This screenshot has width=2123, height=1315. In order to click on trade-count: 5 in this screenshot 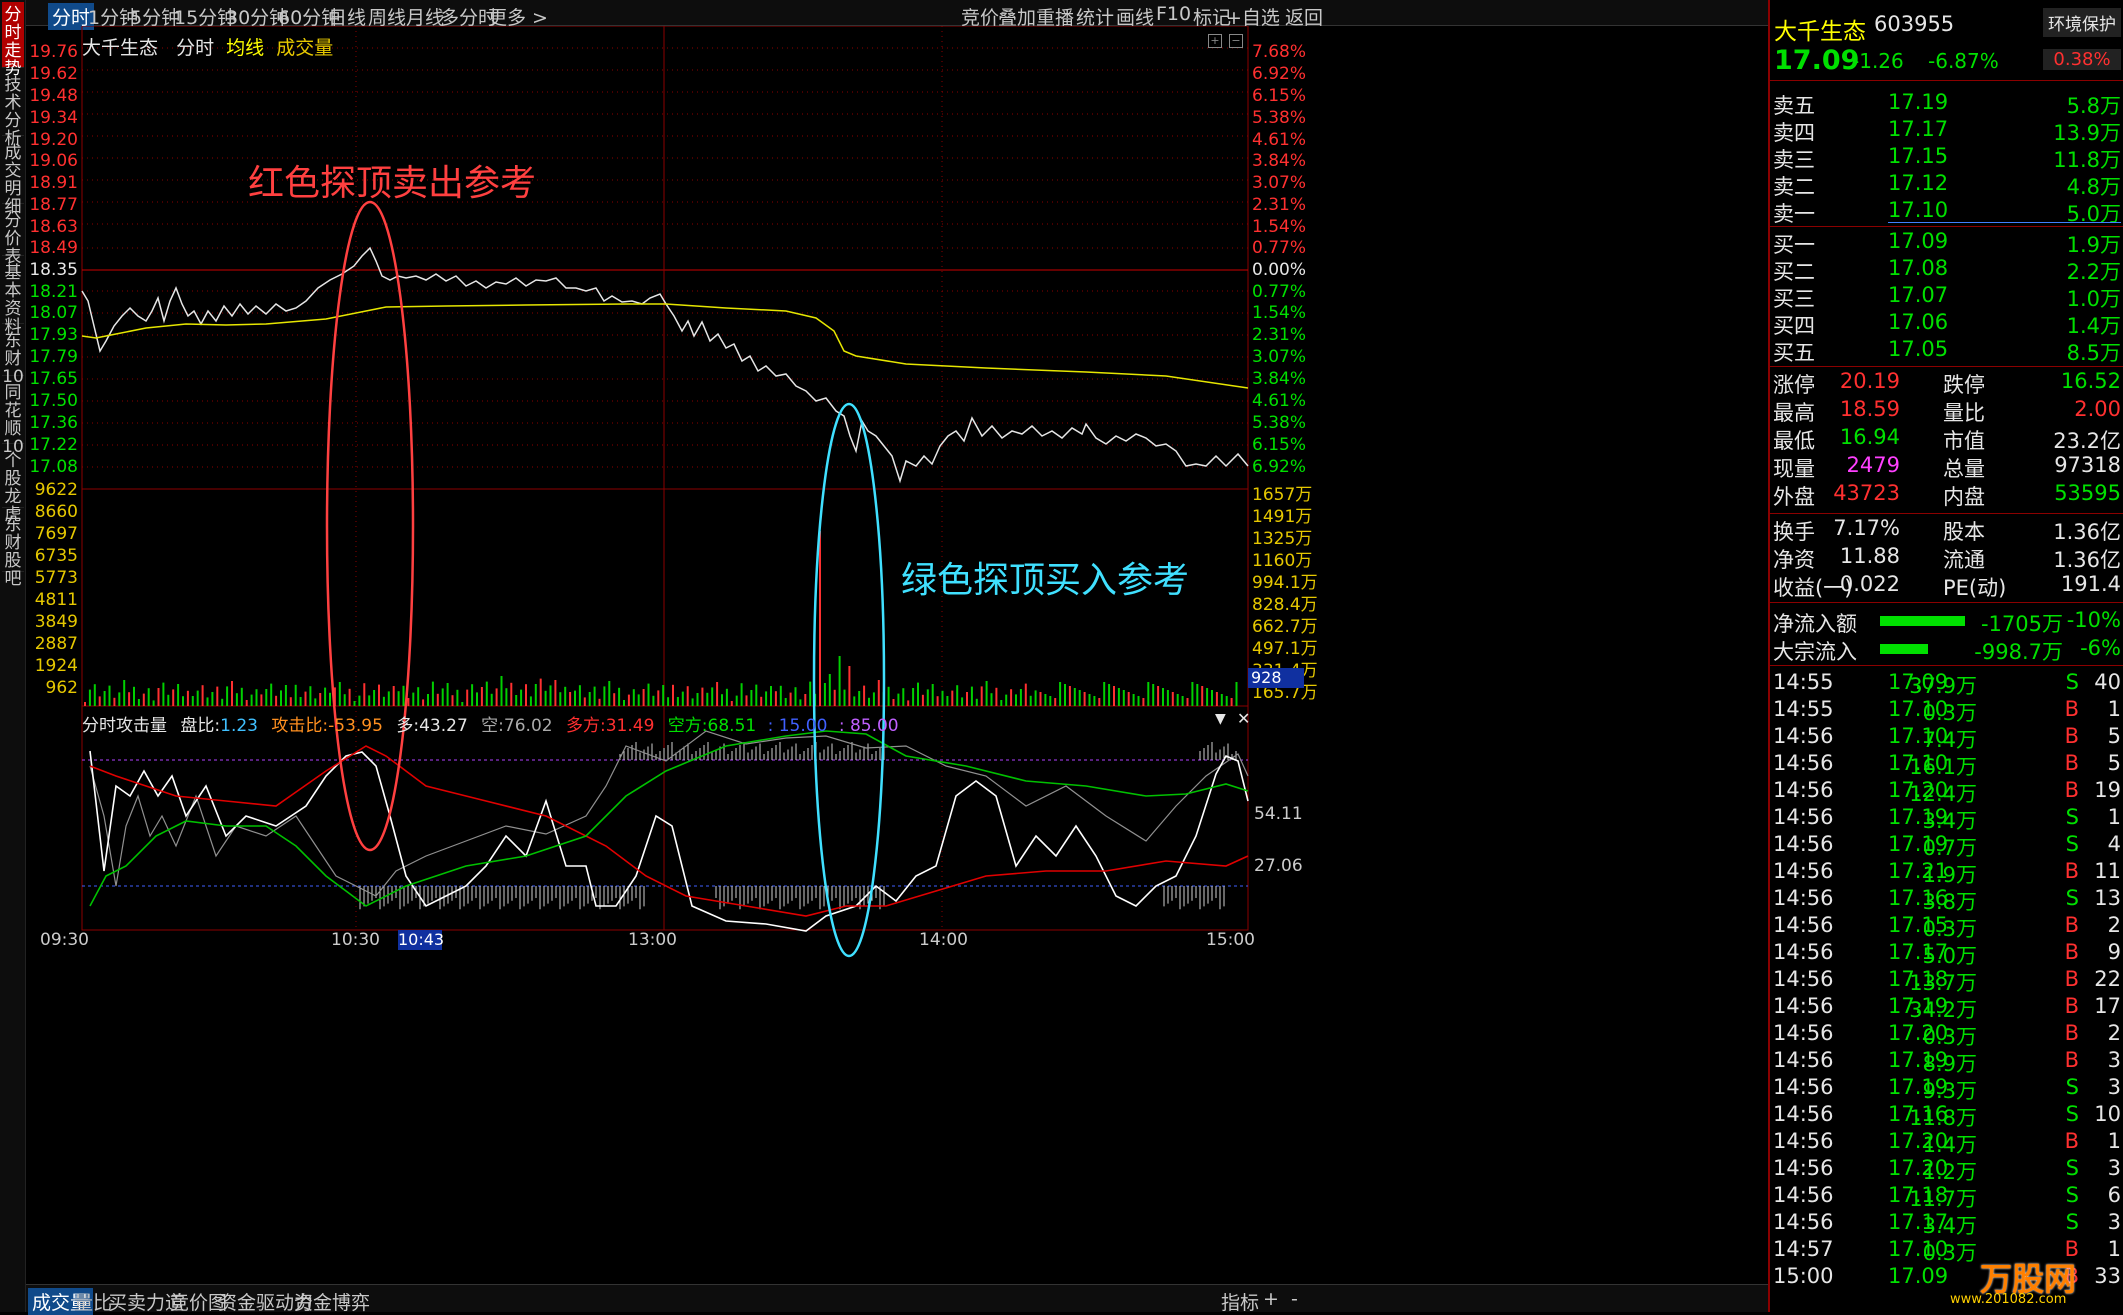, I will do `click(2114, 736)`.